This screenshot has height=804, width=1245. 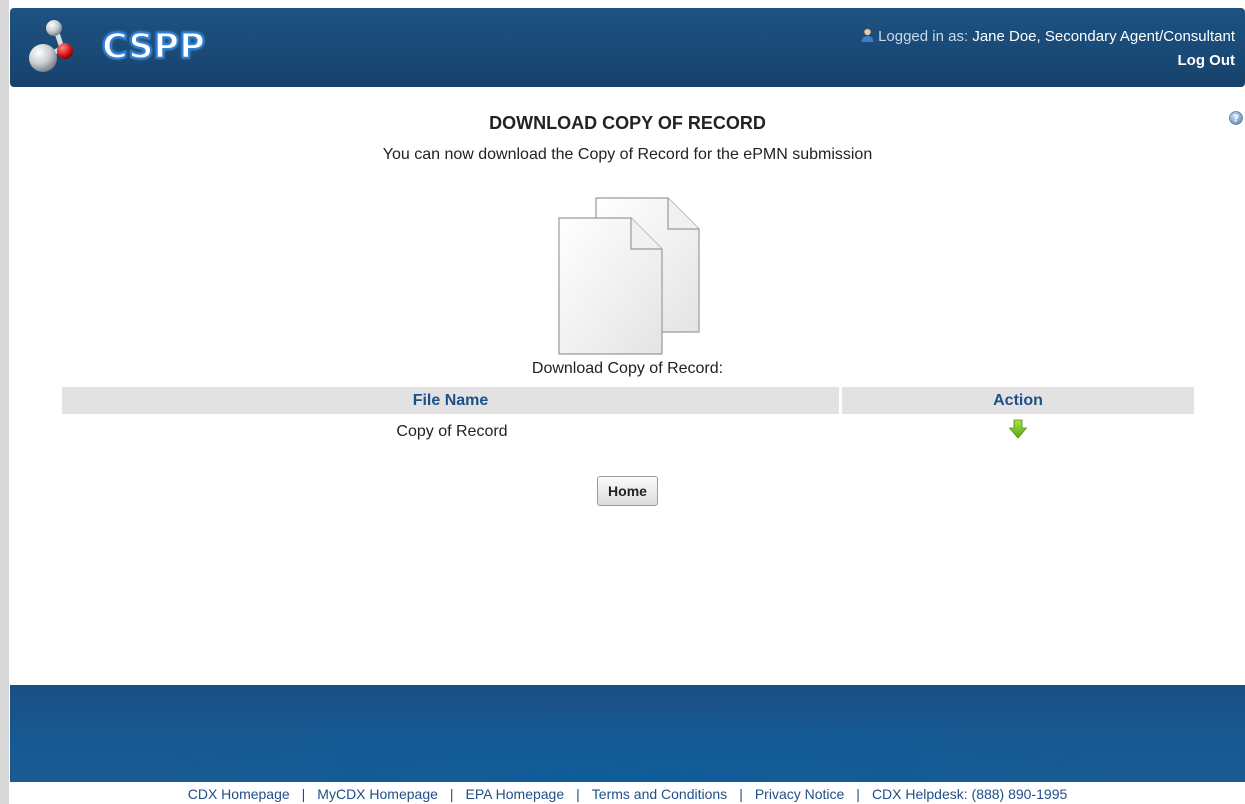 I want to click on footer-link-terms: Terms and Conditions, so click(x=659, y=794).